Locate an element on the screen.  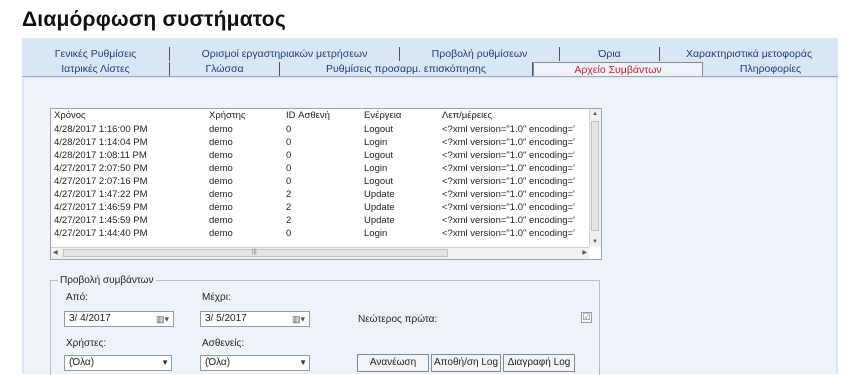
tab-general-settings: Γενικές Ρυθμίσεις is located at coordinates (96, 54).